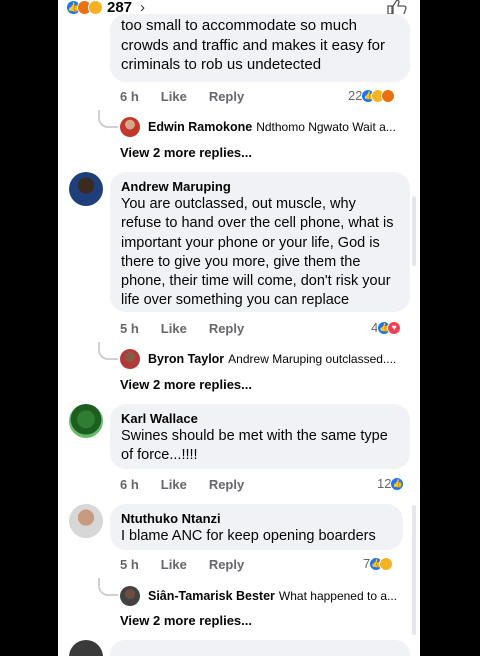 This screenshot has height=656, width=480. Describe the element at coordinates (386, 563) in the screenshot. I see `haha-reaction-icon` at that location.